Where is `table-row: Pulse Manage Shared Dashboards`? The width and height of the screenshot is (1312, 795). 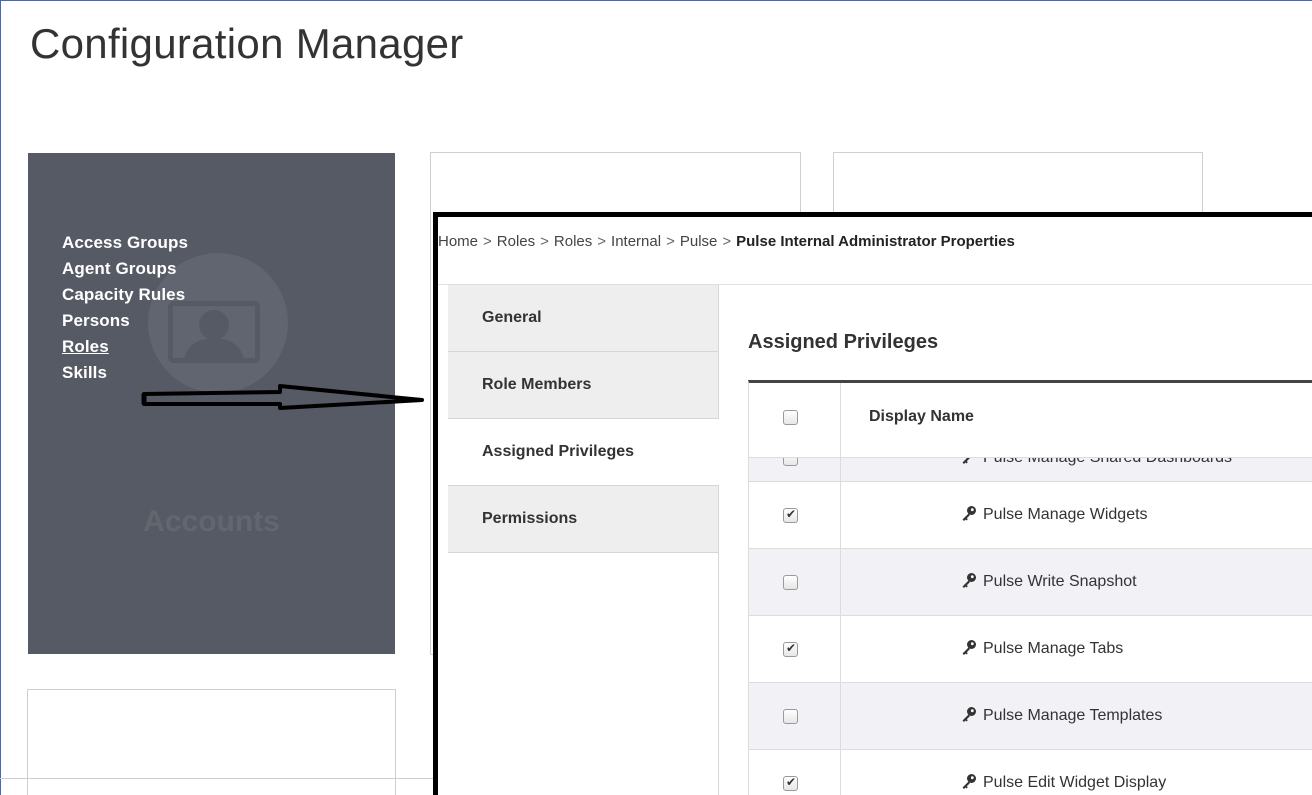 table-row: Pulse Manage Shared Dashboards is located at coordinates (1030, 470).